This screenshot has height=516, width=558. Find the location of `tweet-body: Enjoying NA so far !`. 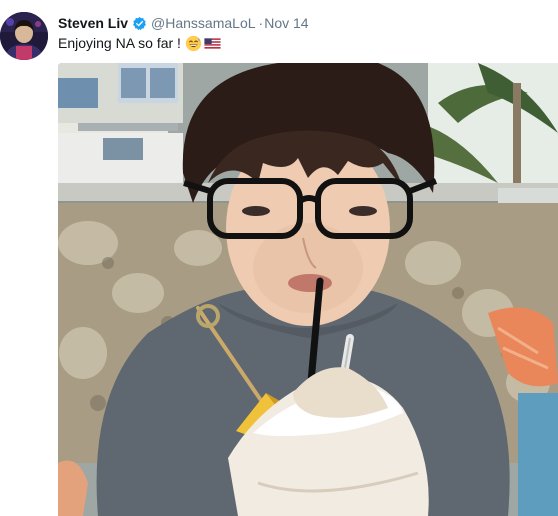

tweet-body: Enjoying NA so far ! is located at coordinates (139, 43).